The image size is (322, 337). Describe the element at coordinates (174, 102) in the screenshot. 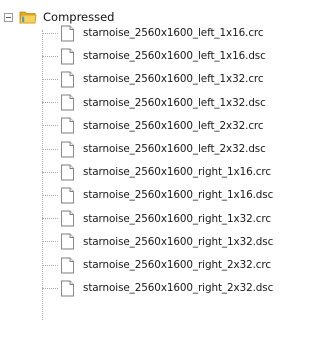

I see `tree-item-label: starnoise_2560x1600_left_1x32.dsc` at that location.